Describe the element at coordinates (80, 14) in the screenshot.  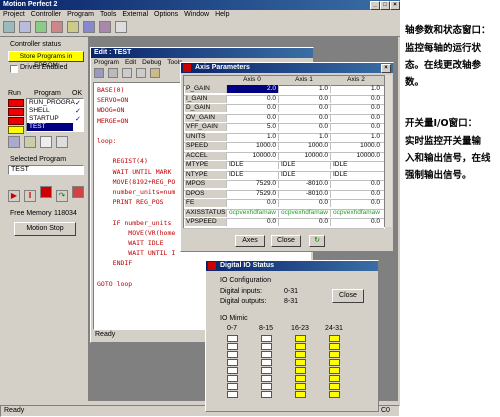
I see `menu-item: Program` at that location.